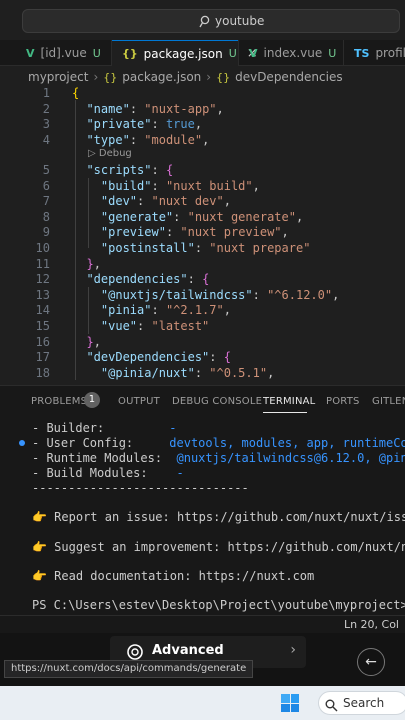  Describe the element at coordinates (22, 443) in the screenshot. I see `terminal-command-marker` at that location.